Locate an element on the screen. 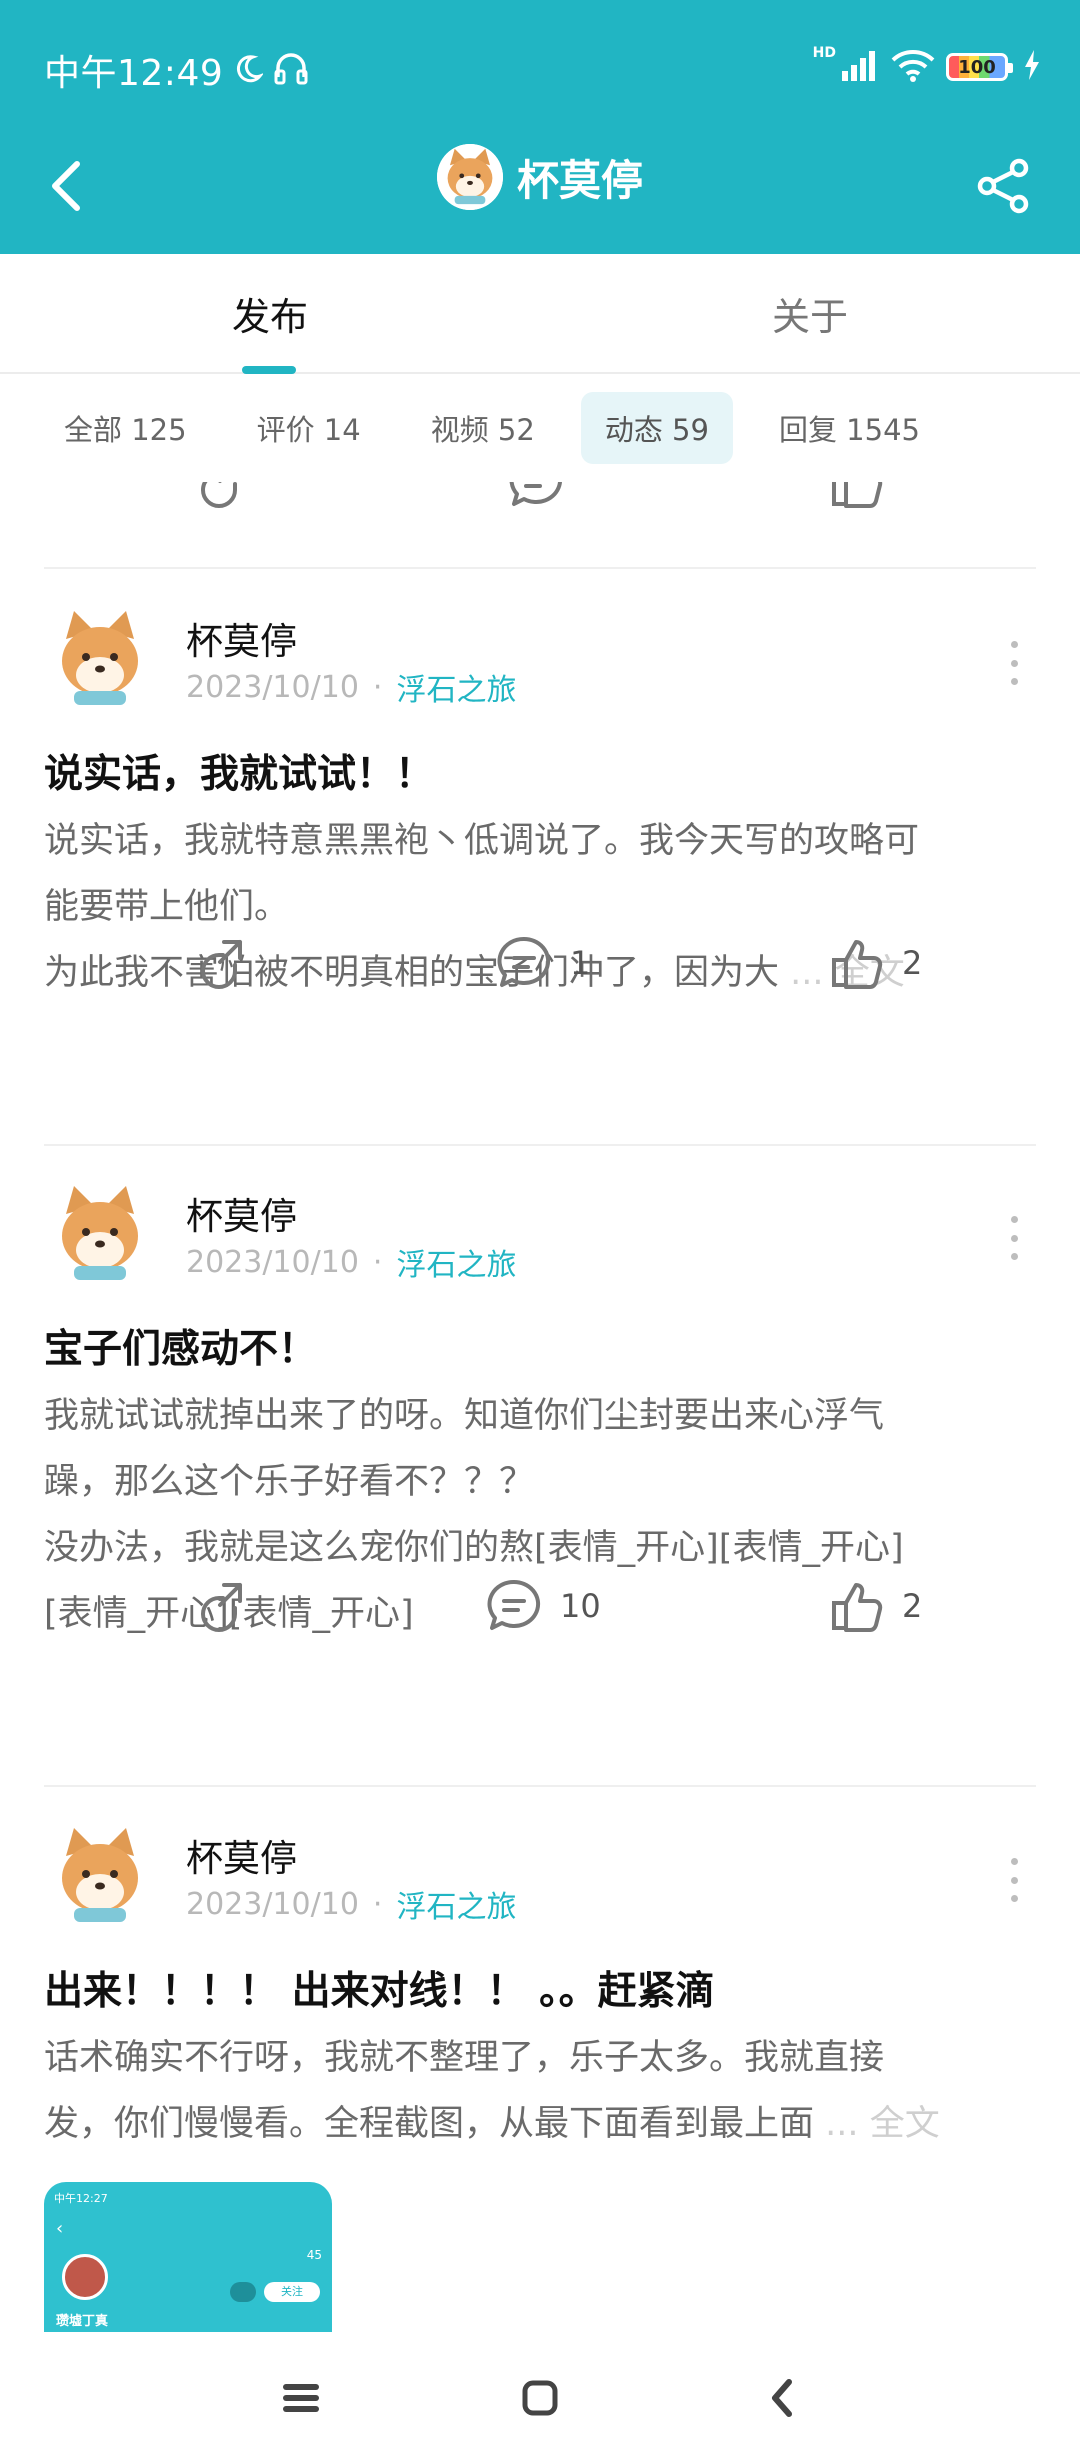 This screenshot has width=1080, height=2460. recent-apps-button is located at coordinates (301, 2398).